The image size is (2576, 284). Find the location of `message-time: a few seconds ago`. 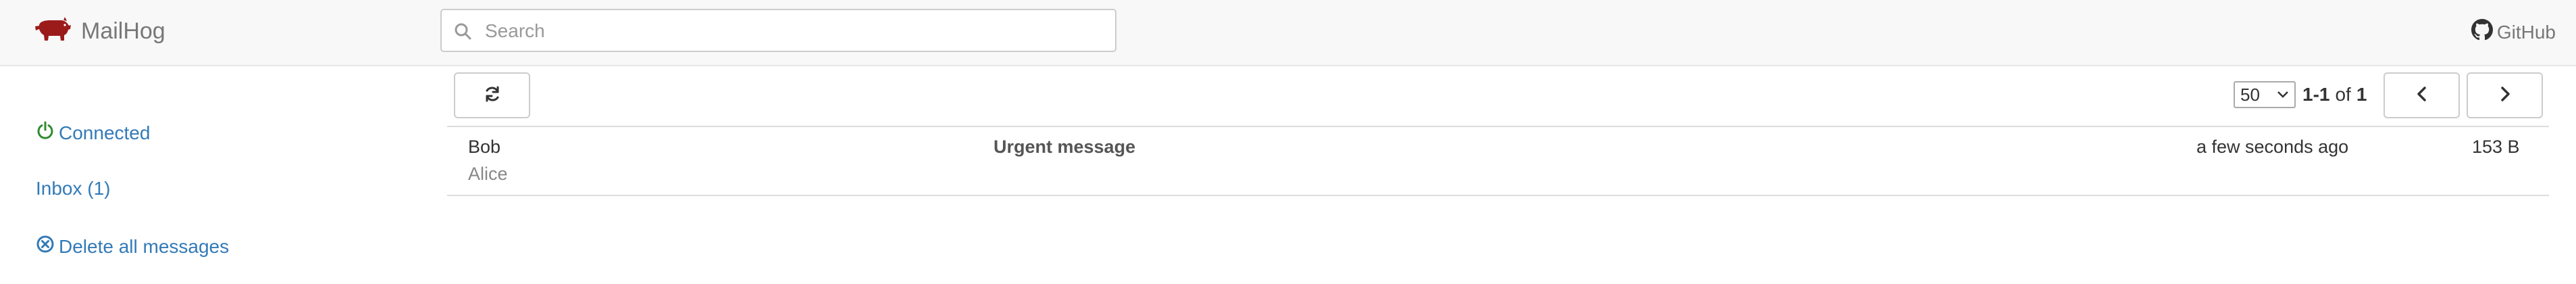

message-time: a few seconds ago is located at coordinates (2272, 147).